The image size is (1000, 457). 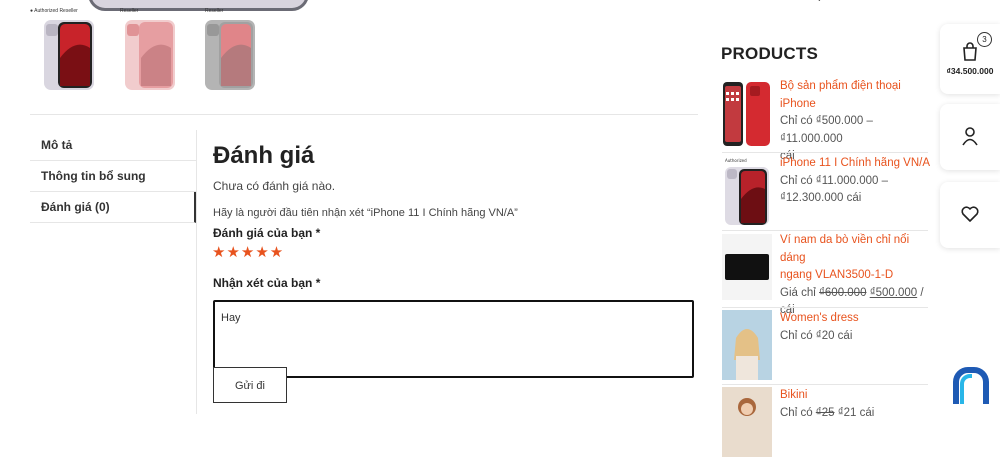 I want to click on brand-logo, so click(x=971, y=386).